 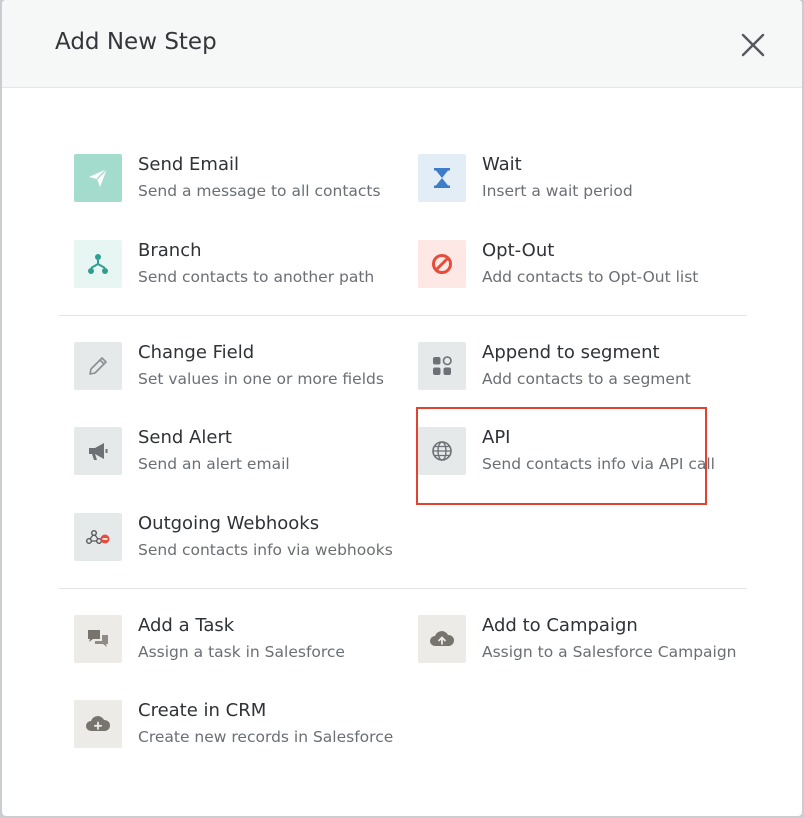 I want to click on step-description: Assign a task in Salesforce, so click(x=241, y=652).